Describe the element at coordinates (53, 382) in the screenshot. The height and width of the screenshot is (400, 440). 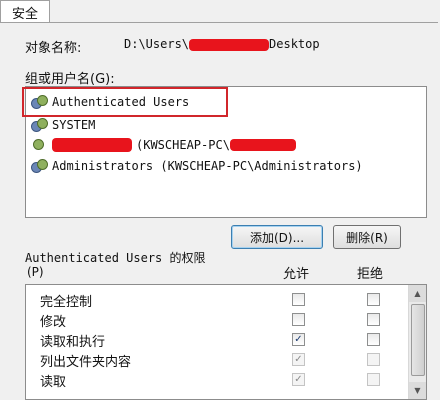
I see `permission-label: 读取` at that location.